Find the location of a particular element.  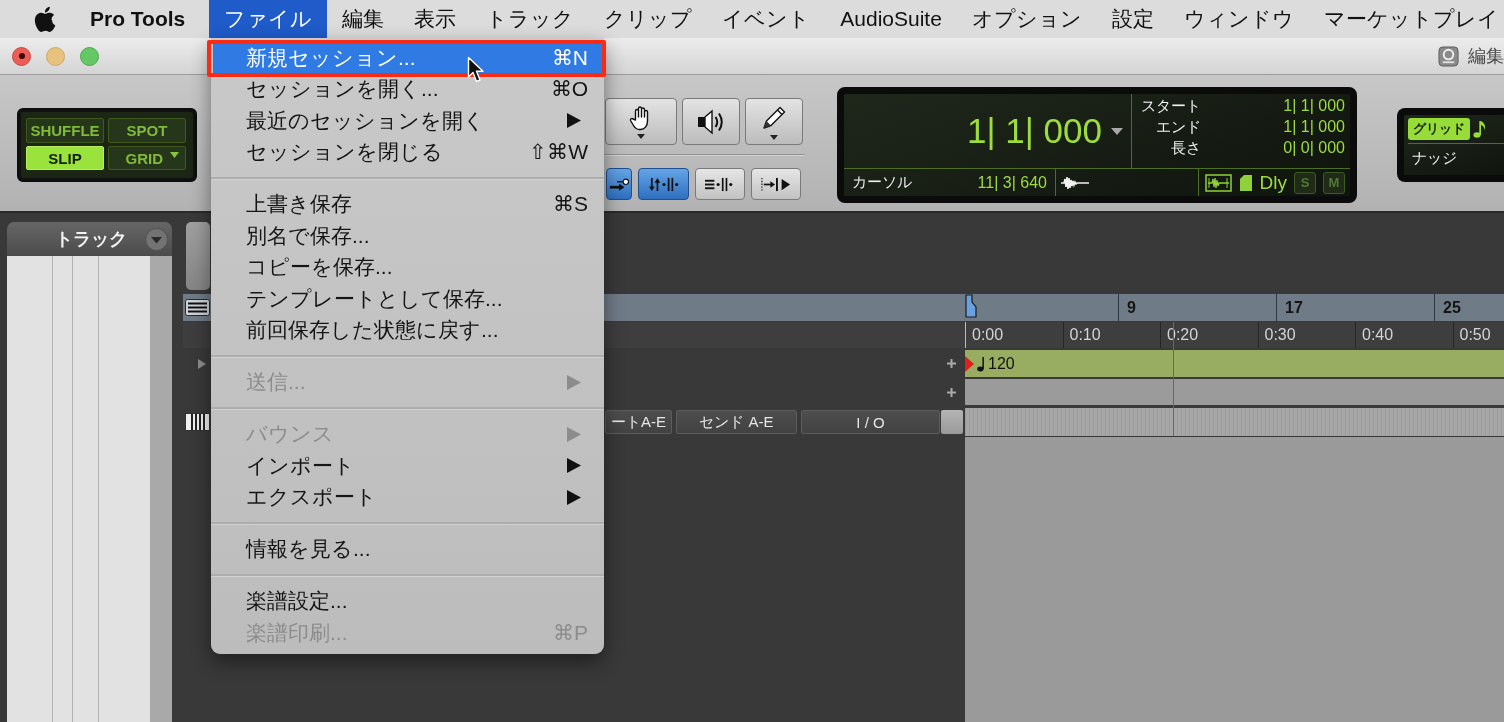

panel-title: トラック is located at coordinates (91, 239).